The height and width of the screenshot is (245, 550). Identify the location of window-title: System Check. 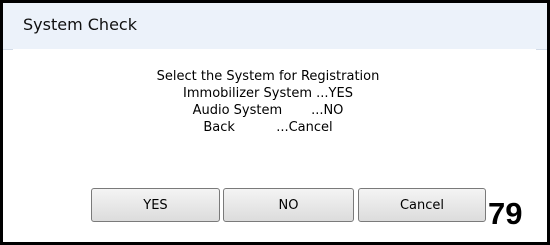
(80, 24).